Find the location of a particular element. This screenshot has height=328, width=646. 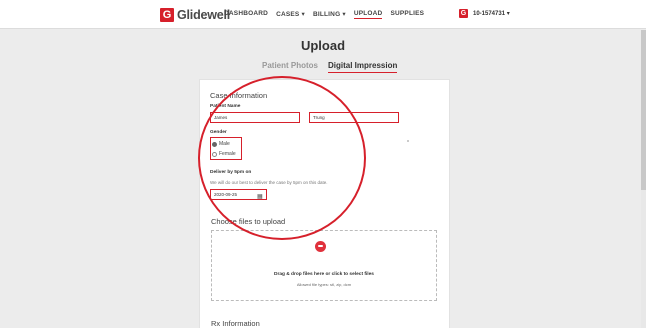

radio-unchecked-icon is located at coordinates (214, 154).